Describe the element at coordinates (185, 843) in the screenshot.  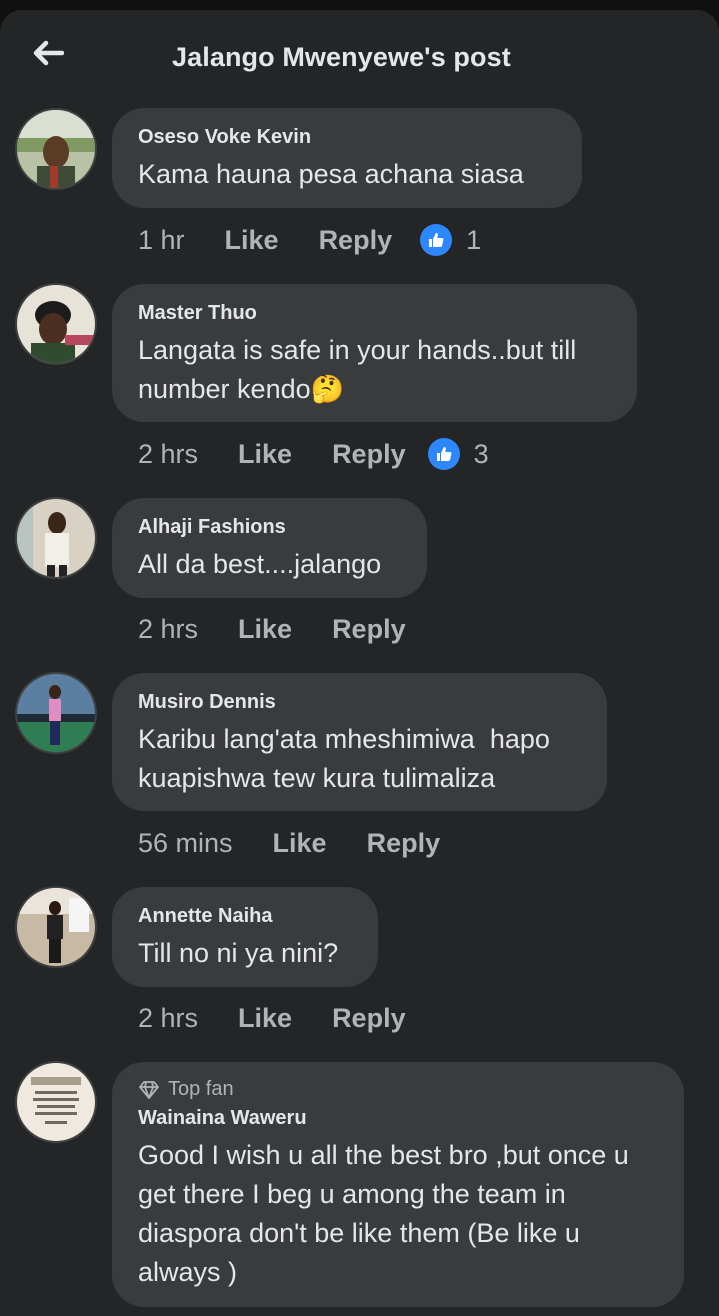
I see `comment-time: 56 mins` at that location.